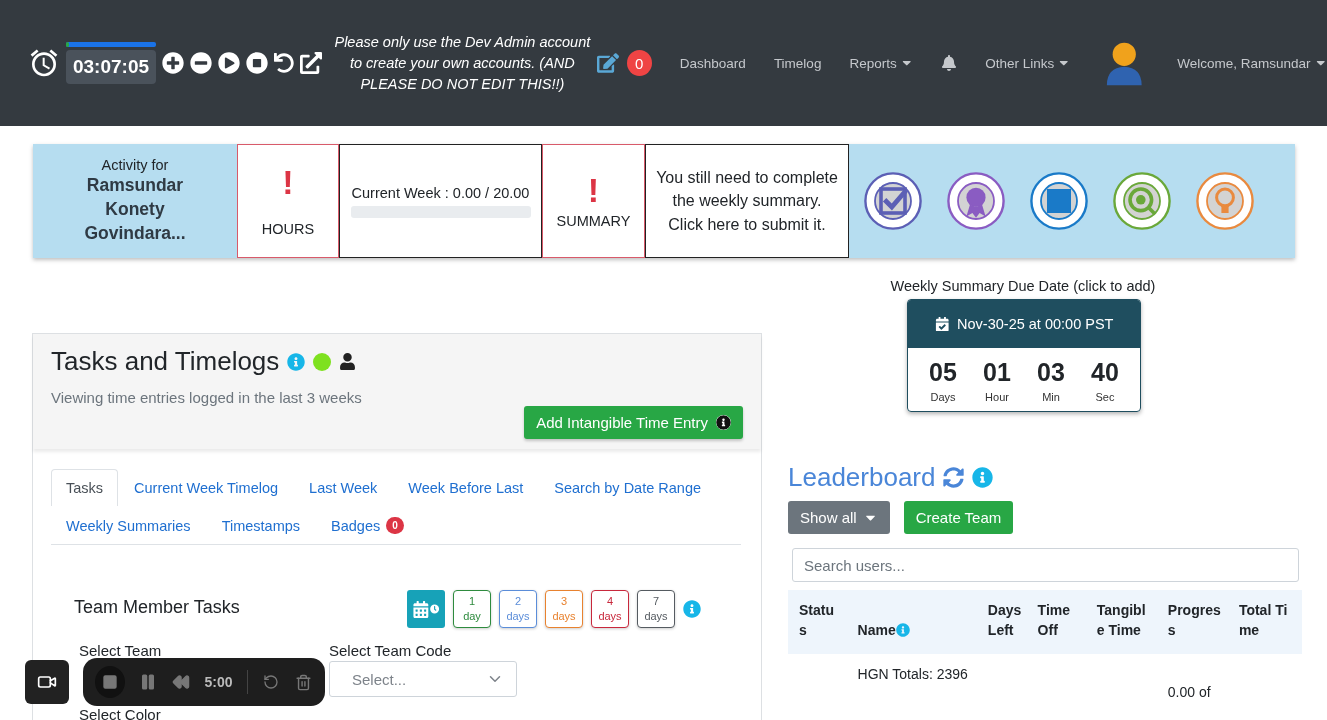  What do you see at coordinates (165, 361) in the screenshot?
I see `panel-title: Tasks and Timelogs` at bounding box center [165, 361].